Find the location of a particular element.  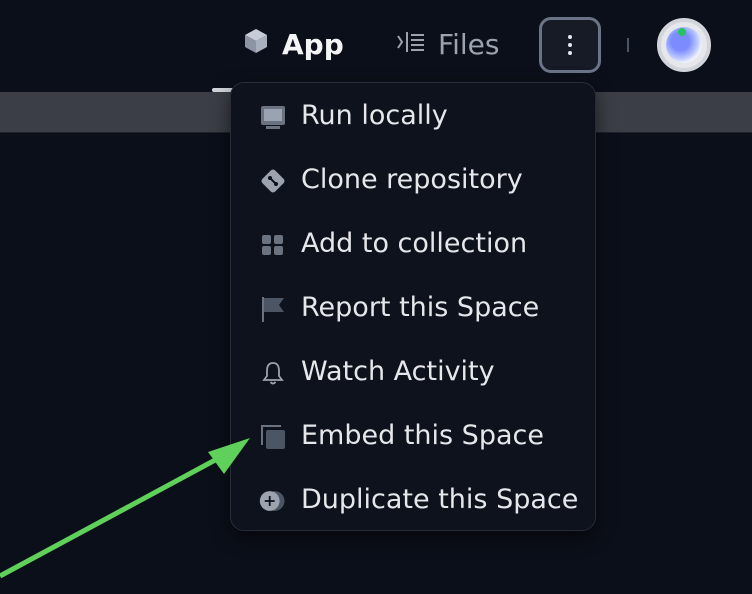

more-options-button is located at coordinates (570, 45).